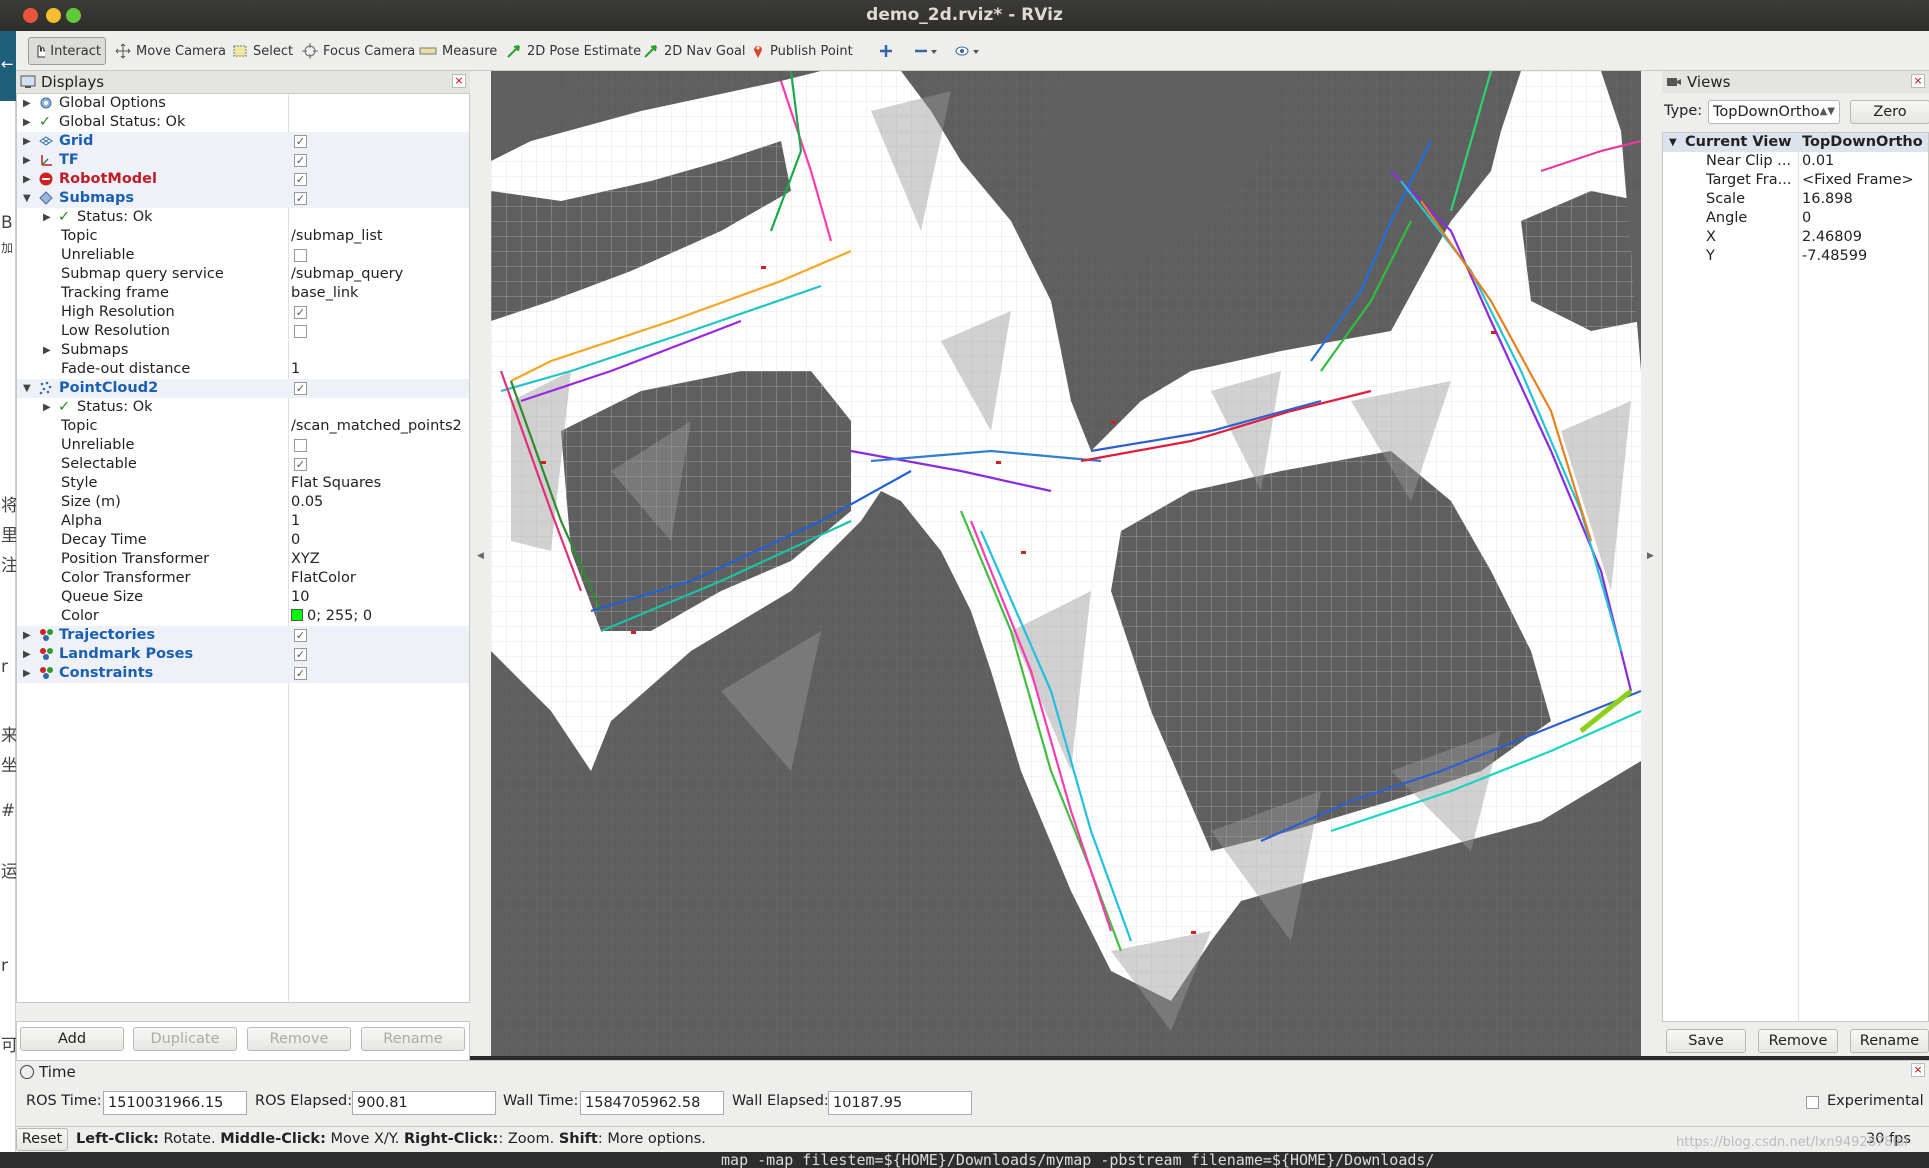 Image resolution: width=1929 pixels, height=1168 pixels. What do you see at coordinates (413, 1039) in the screenshot?
I see `rename-display-button: Rename` at bounding box center [413, 1039].